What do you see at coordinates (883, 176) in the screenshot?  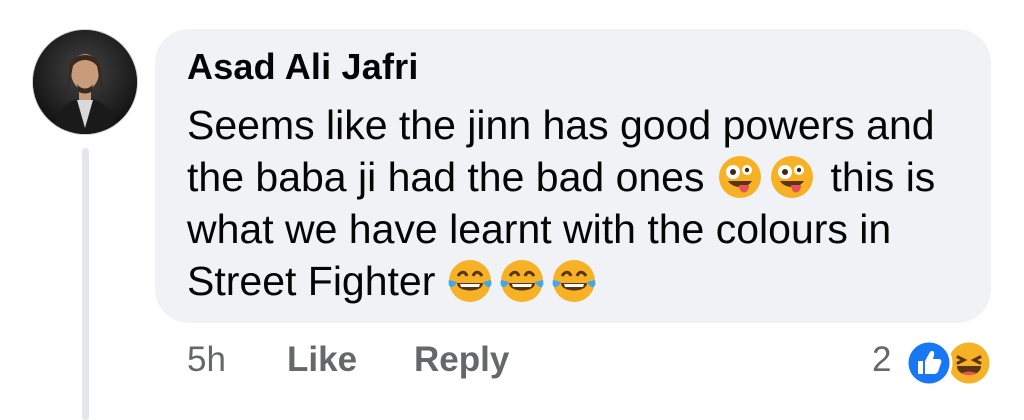 I see `comment-text: this is` at bounding box center [883, 176].